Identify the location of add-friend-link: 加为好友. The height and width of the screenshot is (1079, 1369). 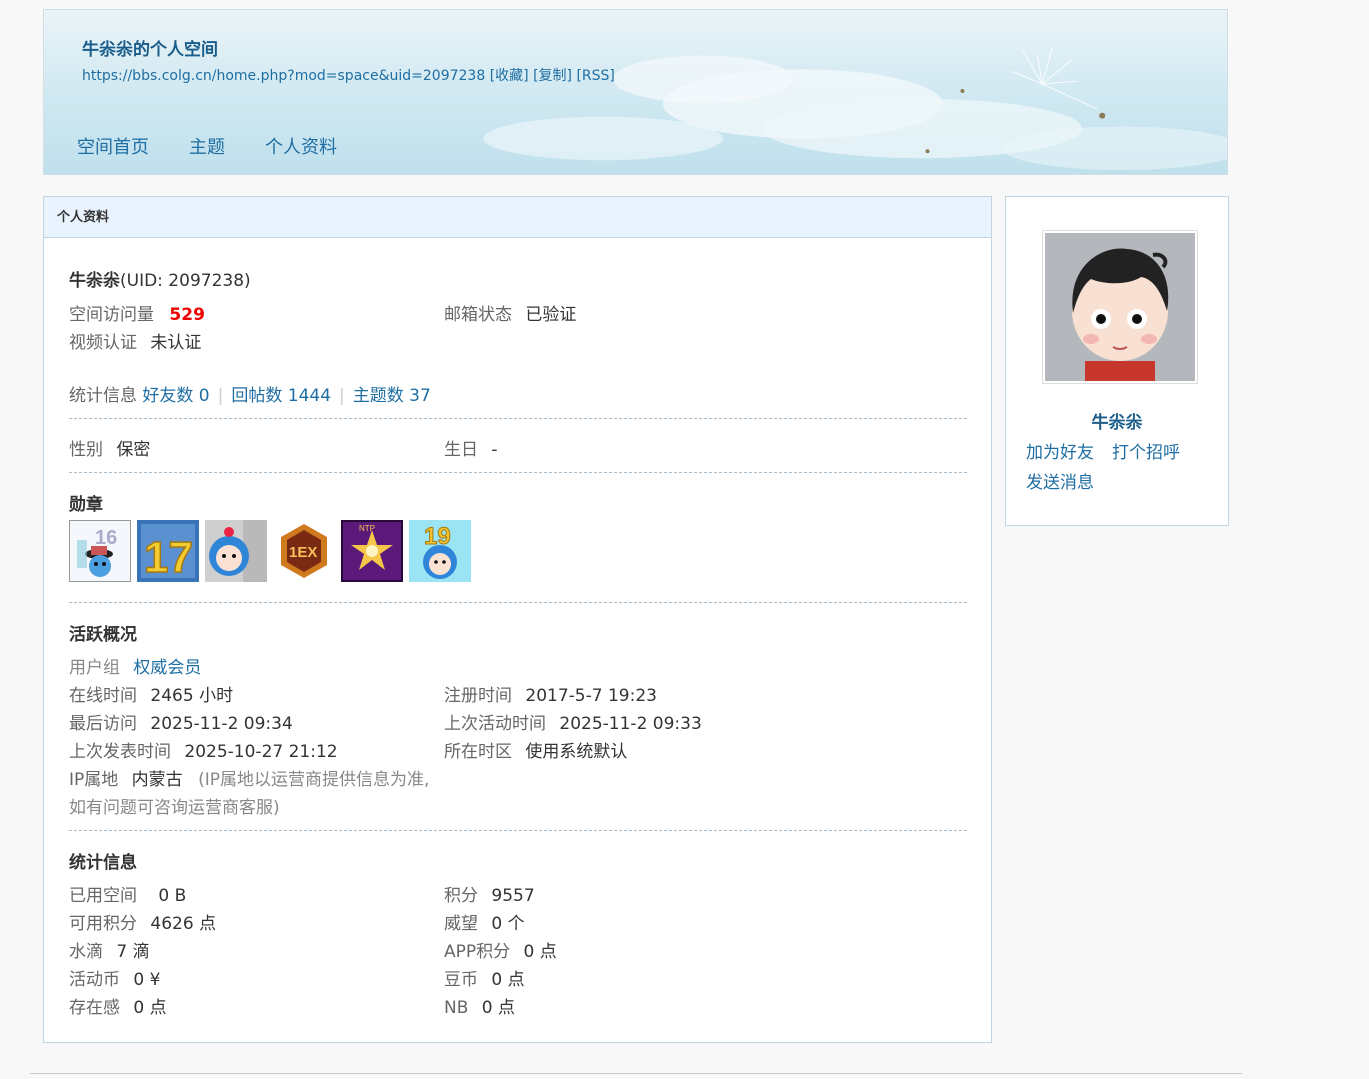
(1060, 453).